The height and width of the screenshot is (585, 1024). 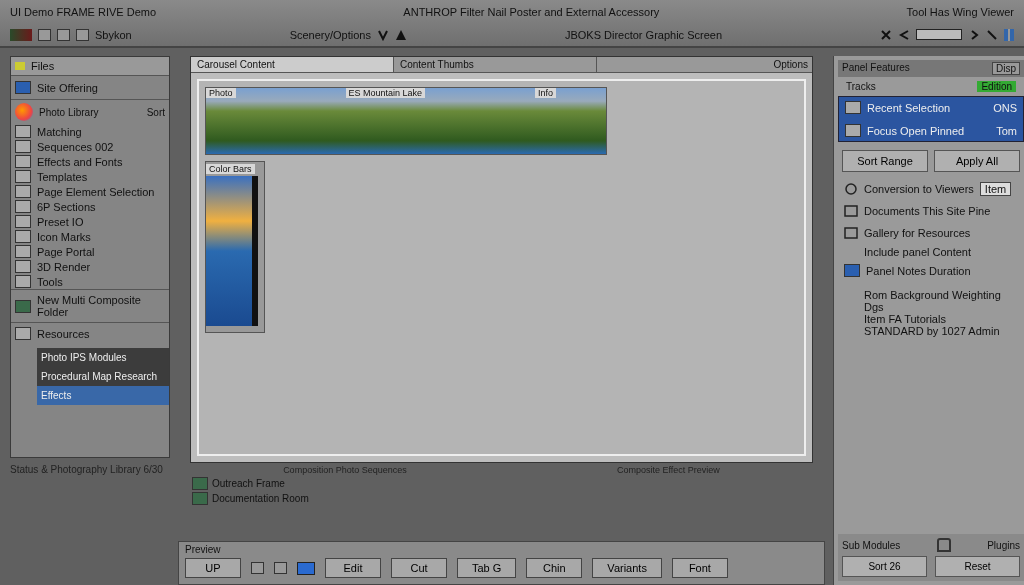 What do you see at coordinates (977, 161) in the screenshot?
I see `panel-button: Apply All` at bounding box center [977, 161].